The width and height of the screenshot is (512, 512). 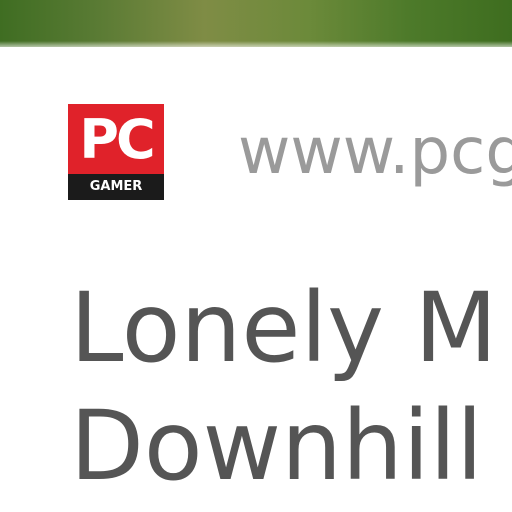 I want to click on pc-gamer-logo: PC GAMER, so click(x=116, y=152).